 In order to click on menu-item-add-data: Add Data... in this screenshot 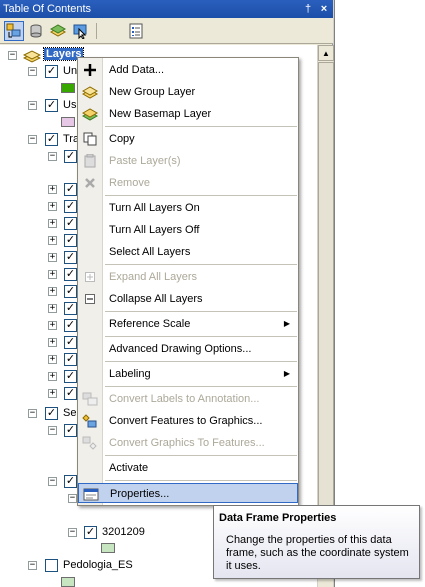, I will do `click(188, 70)`.